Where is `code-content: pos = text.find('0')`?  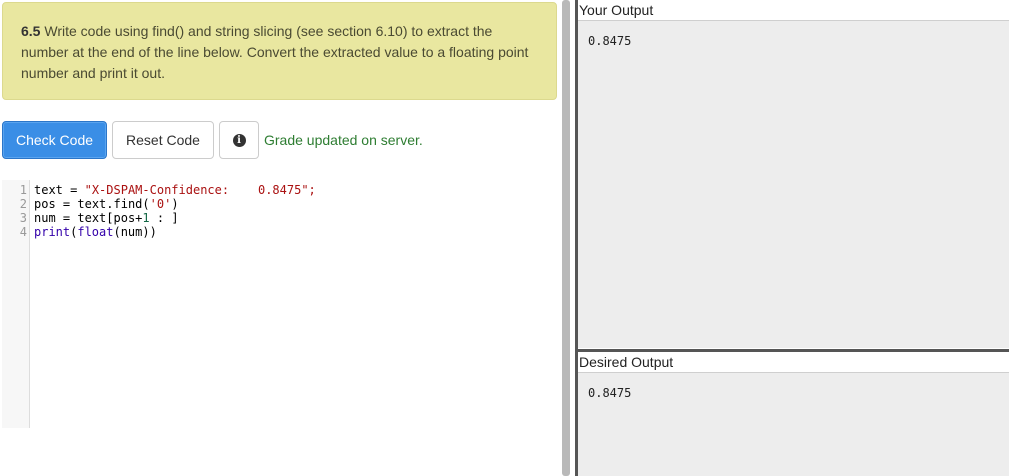
code-content: pos = text.find('0') is located at coordinates (106, 204).